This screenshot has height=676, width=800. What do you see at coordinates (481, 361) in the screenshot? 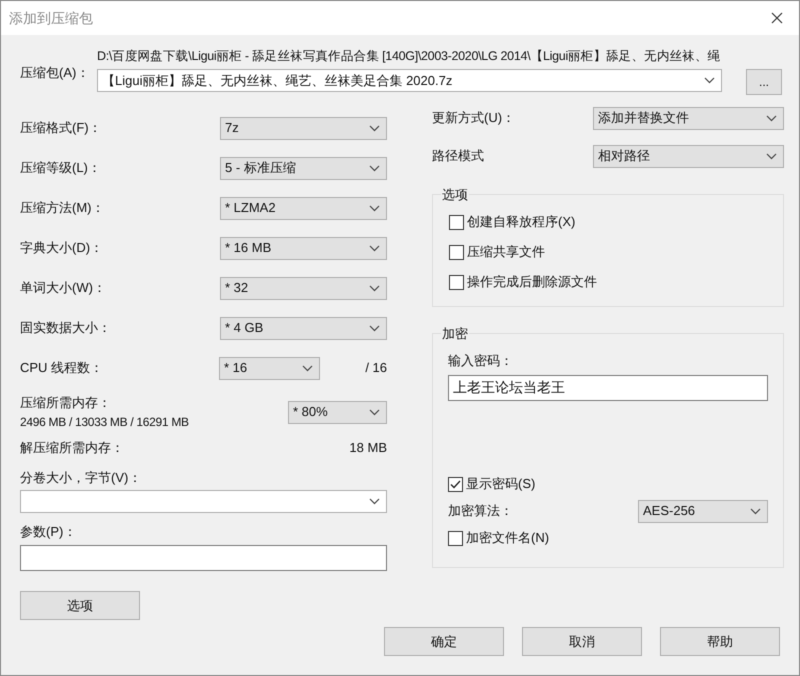
I see `field-label: 输入密码：` at bounding box center [481, 361].